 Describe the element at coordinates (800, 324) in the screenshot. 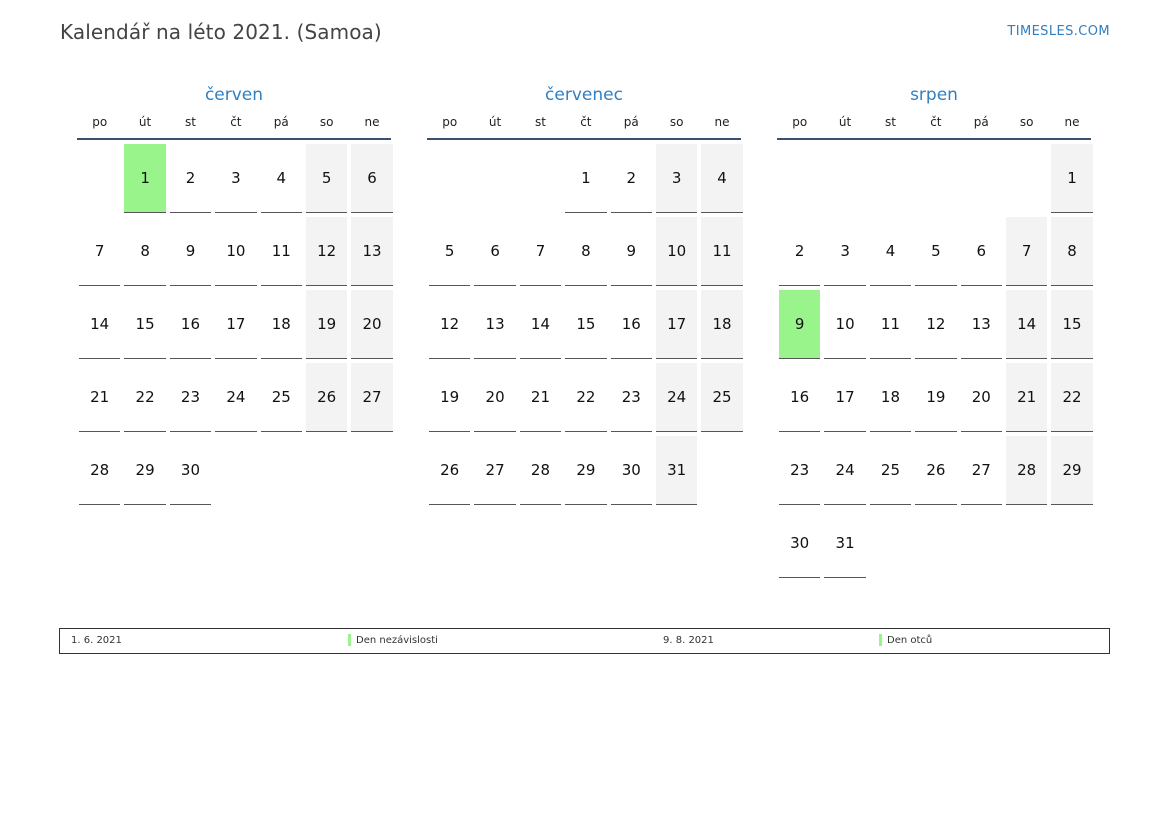

I see `holiday-day-cell: 9` at that location.